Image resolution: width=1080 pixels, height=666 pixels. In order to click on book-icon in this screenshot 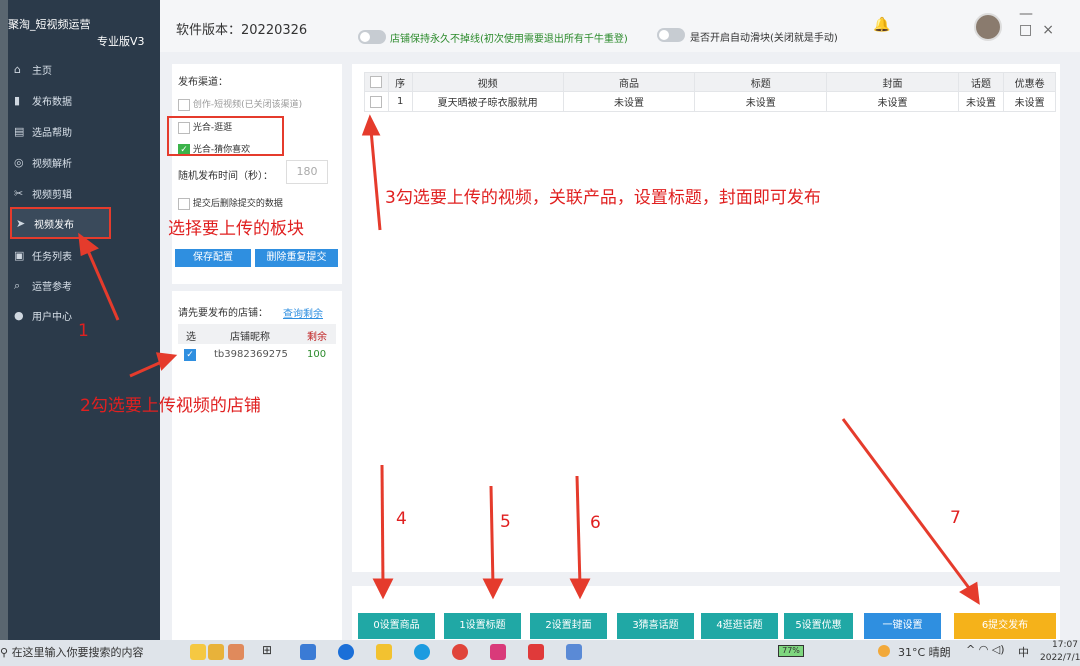, I will do `click(216, 652)`.